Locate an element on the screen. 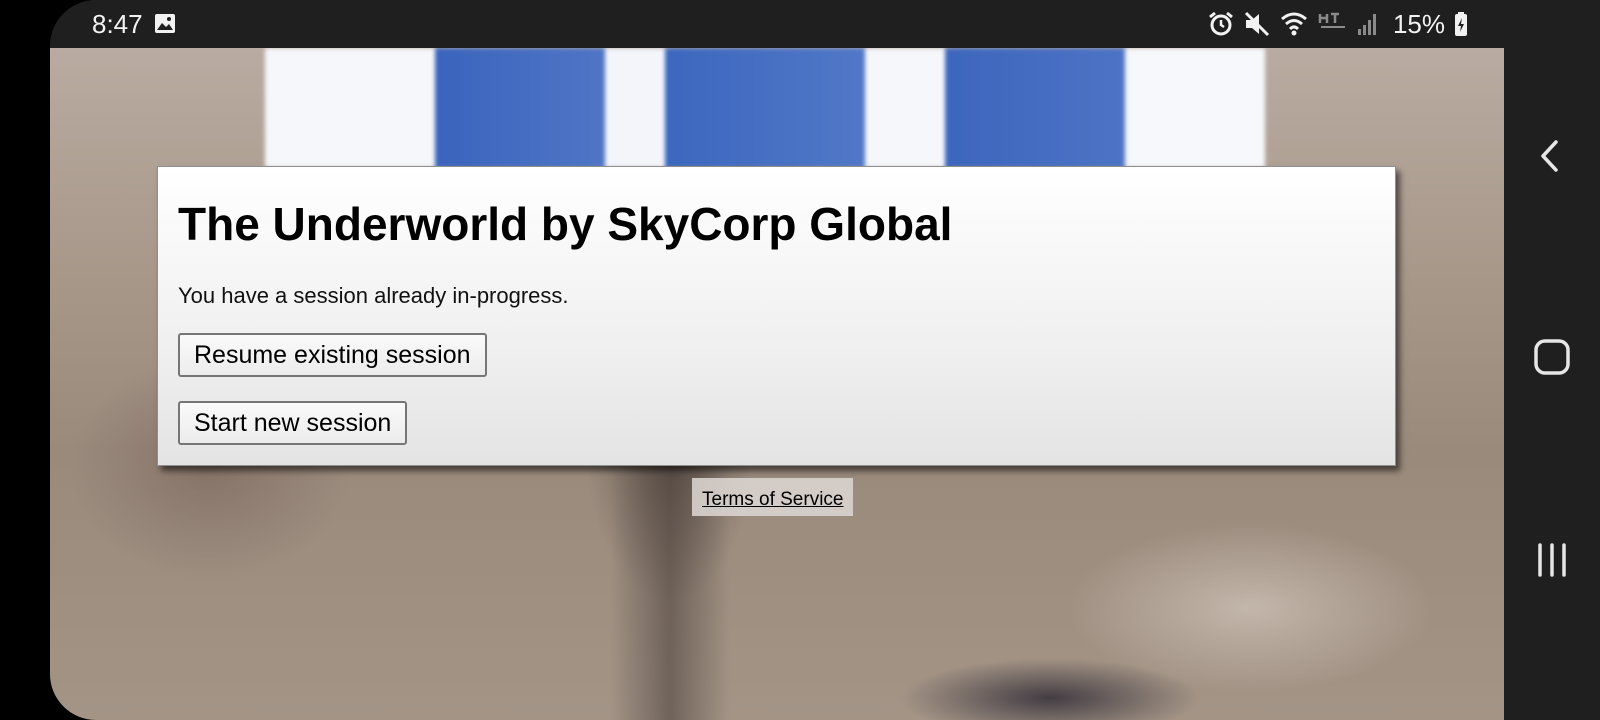  session-message: You have a session already in-progress. is located at coordinates (373, 295).